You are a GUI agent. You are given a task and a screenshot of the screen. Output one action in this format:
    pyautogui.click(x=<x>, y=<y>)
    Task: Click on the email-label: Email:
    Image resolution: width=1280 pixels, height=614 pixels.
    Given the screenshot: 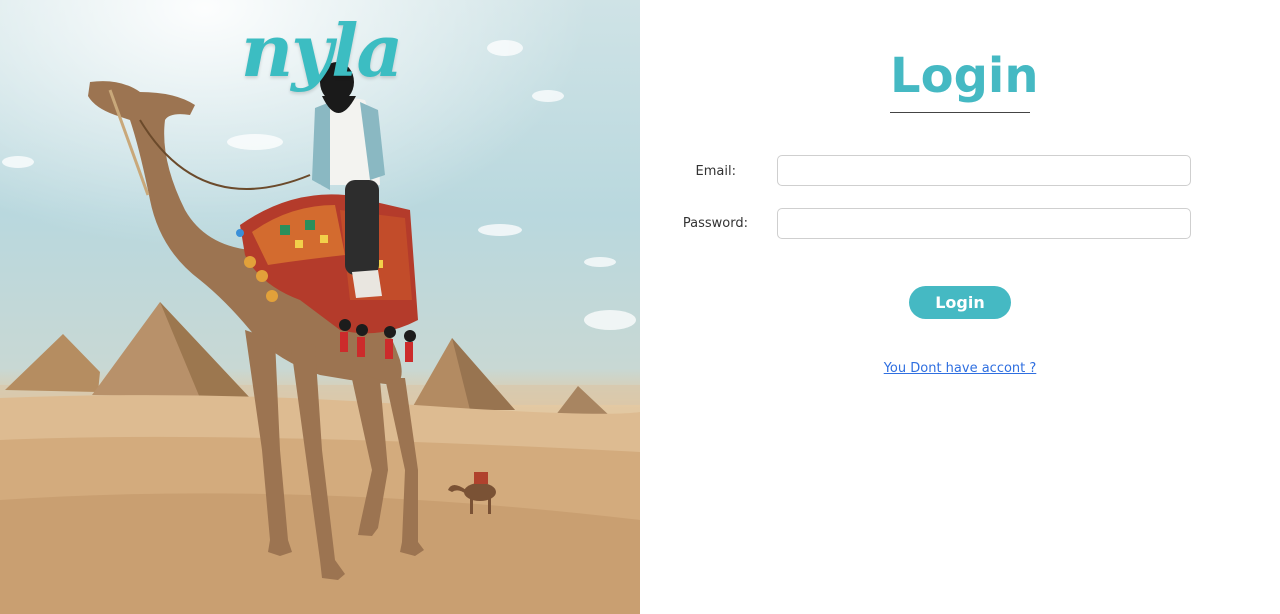 What is the action you would take?
    pyautogui.click(x=715, y=171)
    